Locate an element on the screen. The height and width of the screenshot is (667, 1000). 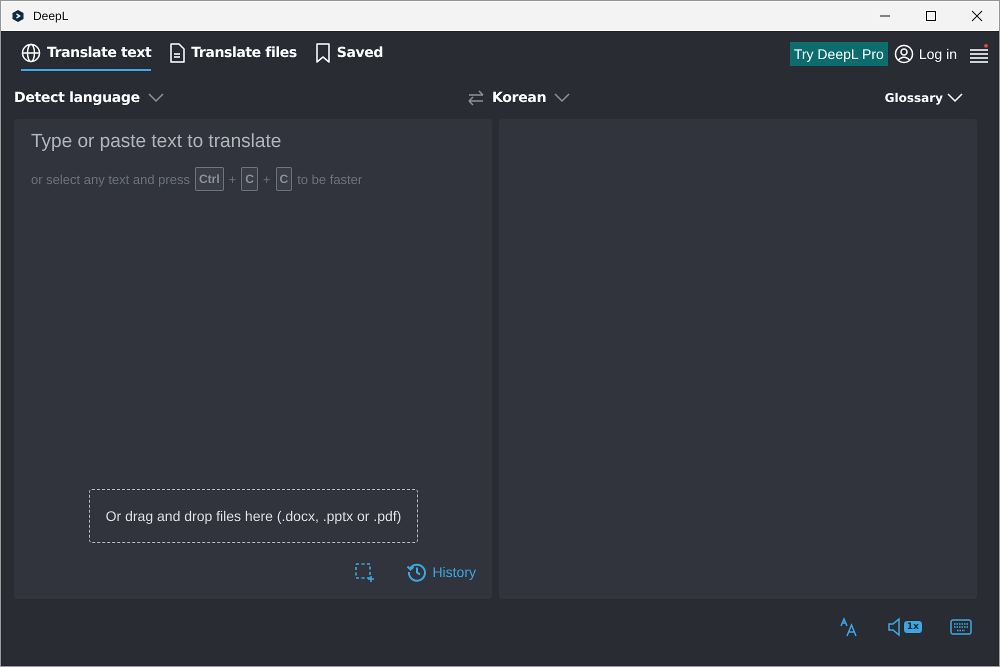
screen-capture-icon is located at coordinates (364, 572).